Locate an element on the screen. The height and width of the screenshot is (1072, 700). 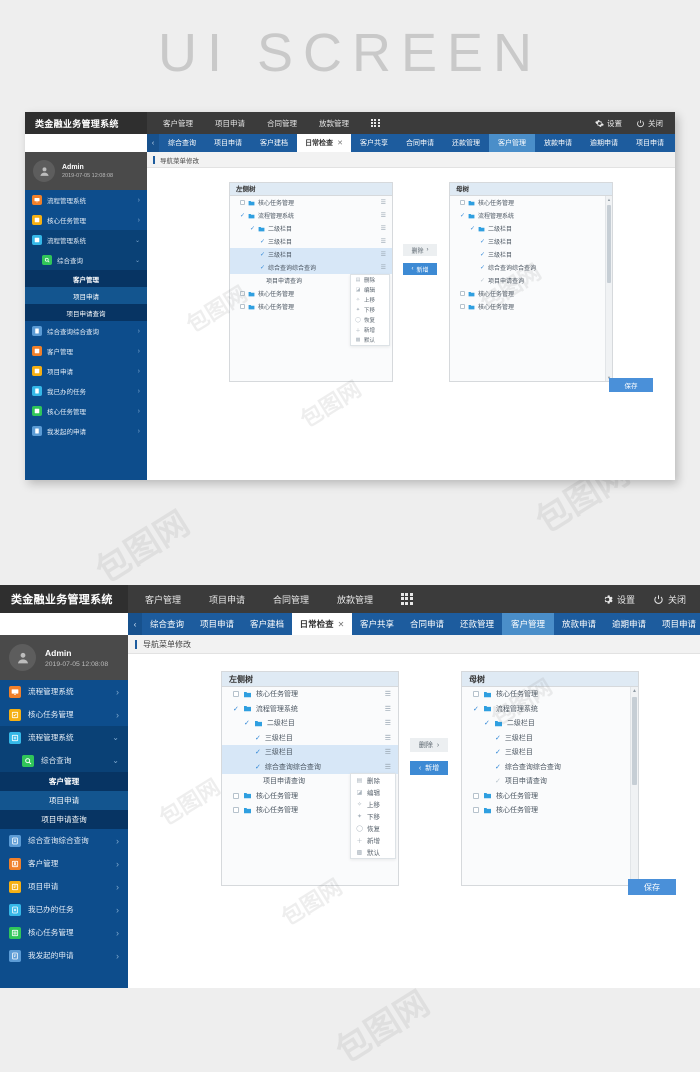
sidebar-item-liuchengguanli-open: 流程管理系统 ⌄ is located at coordinates (64, 737).